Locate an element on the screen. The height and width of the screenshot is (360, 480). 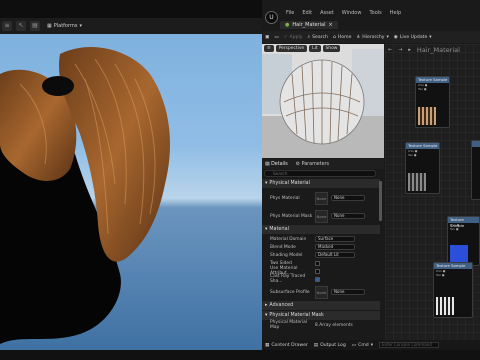
preview-menu-button: ≡ is located at coordinates (269, 48).